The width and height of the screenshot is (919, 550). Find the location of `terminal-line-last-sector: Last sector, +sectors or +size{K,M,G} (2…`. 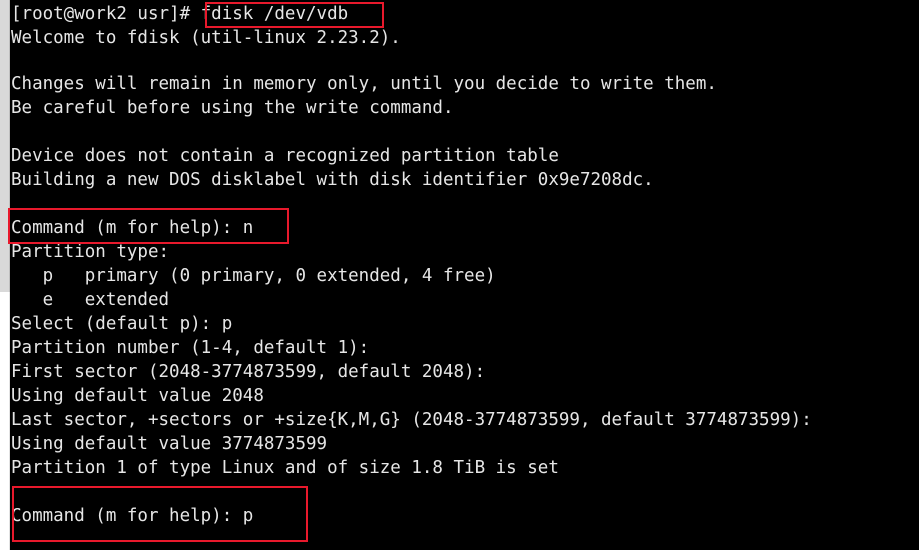

terminal-line-last-sector: Last sector, +sectors or +size{K,M,G} (2… is located at coordinates (411, 420).